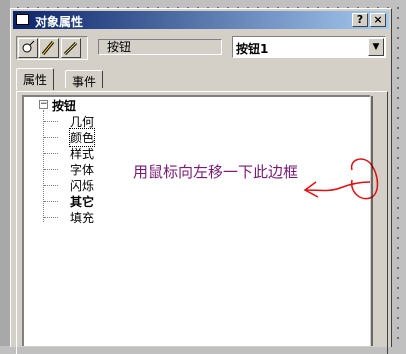  What do you see at coordinates (341, 221) in the screenshot?
I see `red-annotation-drawing` at bounding box center [341, 221].